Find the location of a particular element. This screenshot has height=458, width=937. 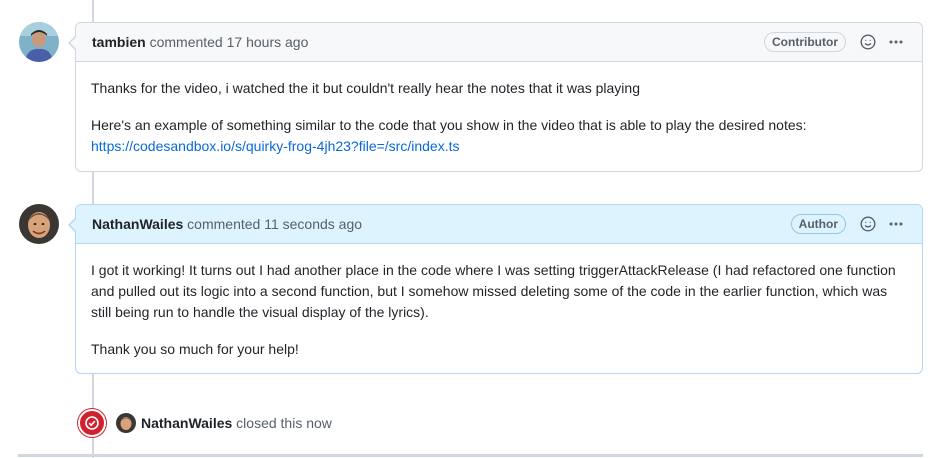

avatar-tambien is located at coordinates (39, 42).